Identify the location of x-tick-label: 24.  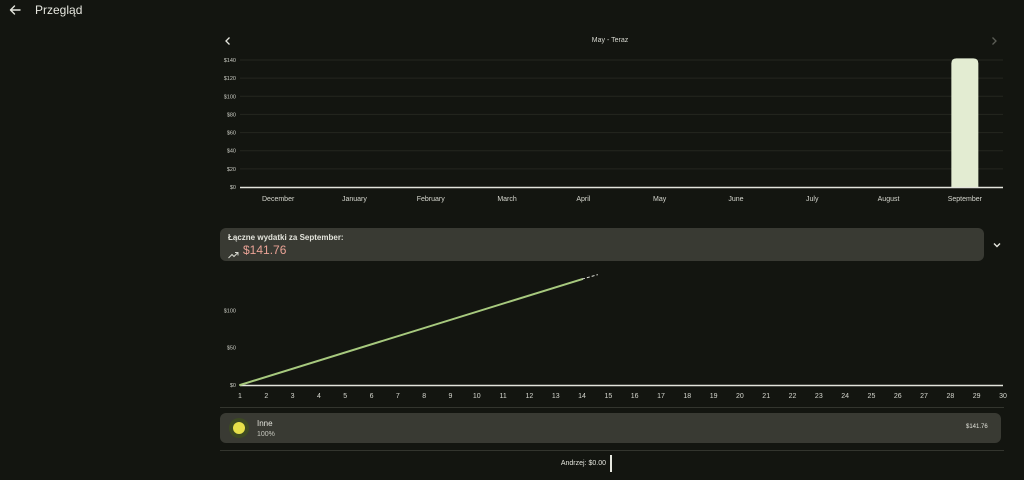
(845, 396).